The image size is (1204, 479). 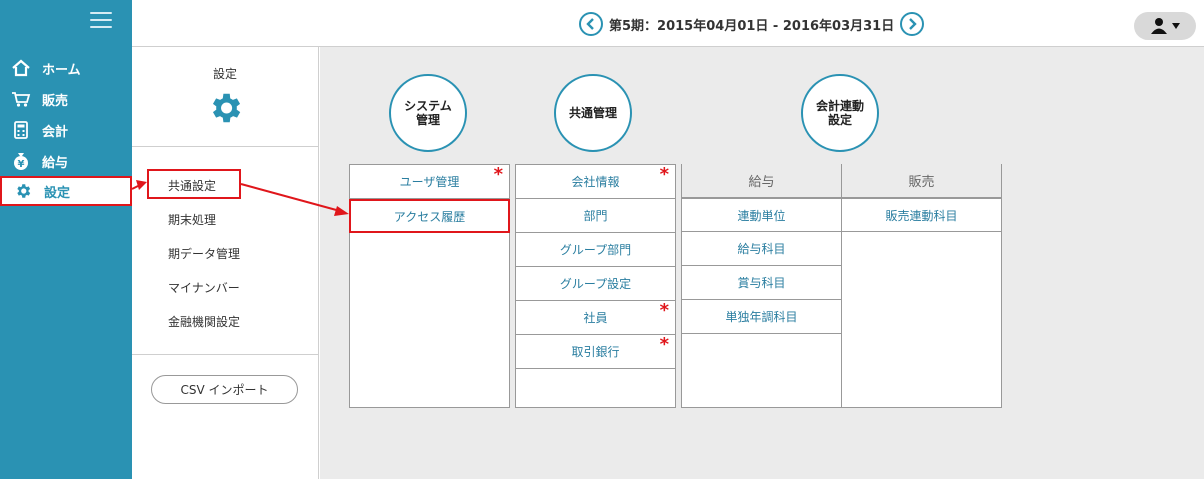 I want to click on top-header: 第5期：2015年04月01日 - 2016年03月31日, so click(x=668, y=23).